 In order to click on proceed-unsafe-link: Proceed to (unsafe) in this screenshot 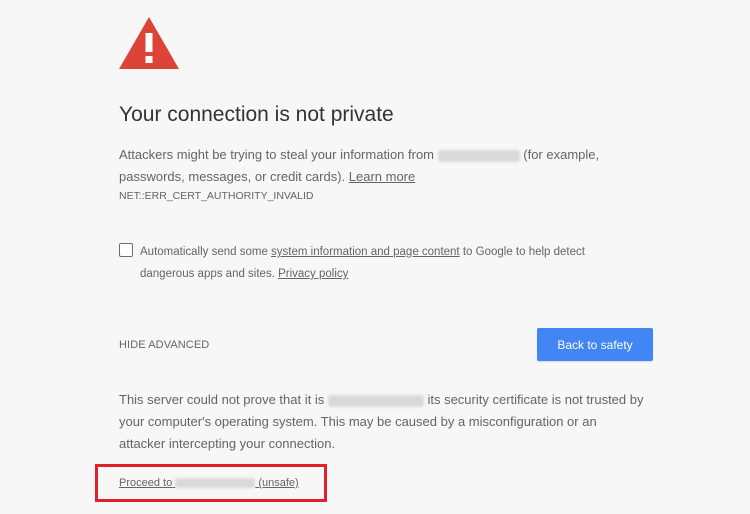, I will do `click(209, 483)`.